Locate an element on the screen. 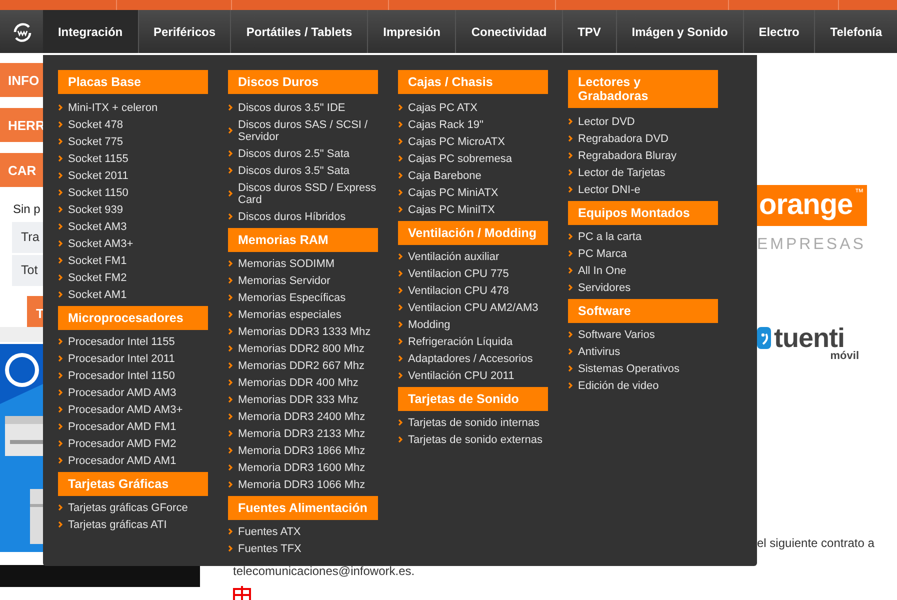 The height and width of the screenshot is (600, 897). nav-tab: Electro is located at coordinates (778, 31).